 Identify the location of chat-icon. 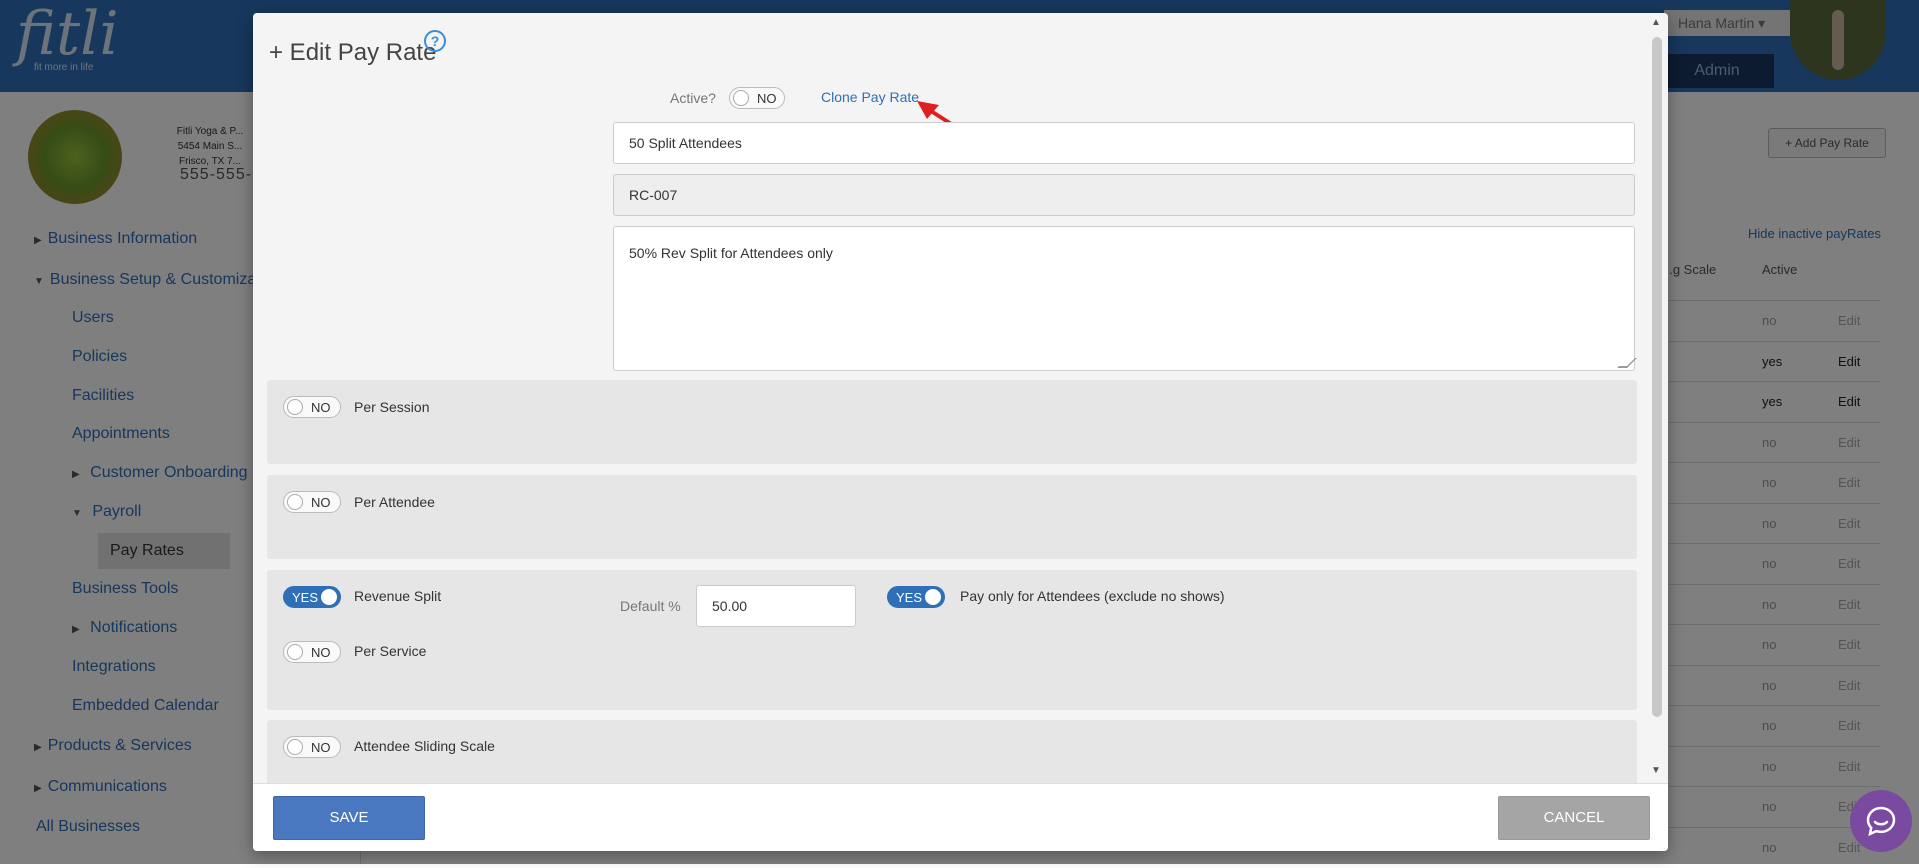
(1881, 821).